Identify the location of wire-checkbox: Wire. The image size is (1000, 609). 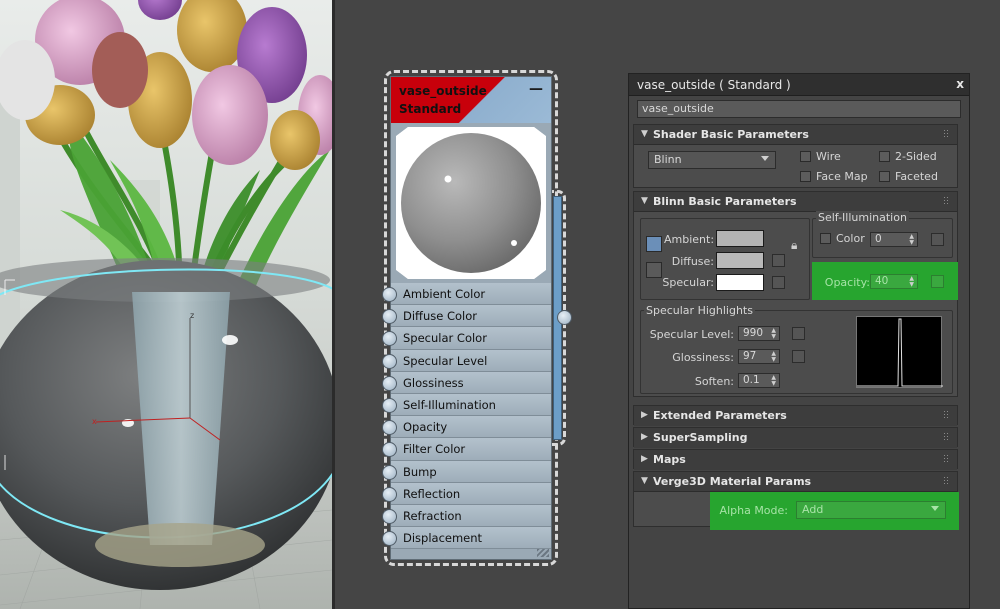
(820, 156).